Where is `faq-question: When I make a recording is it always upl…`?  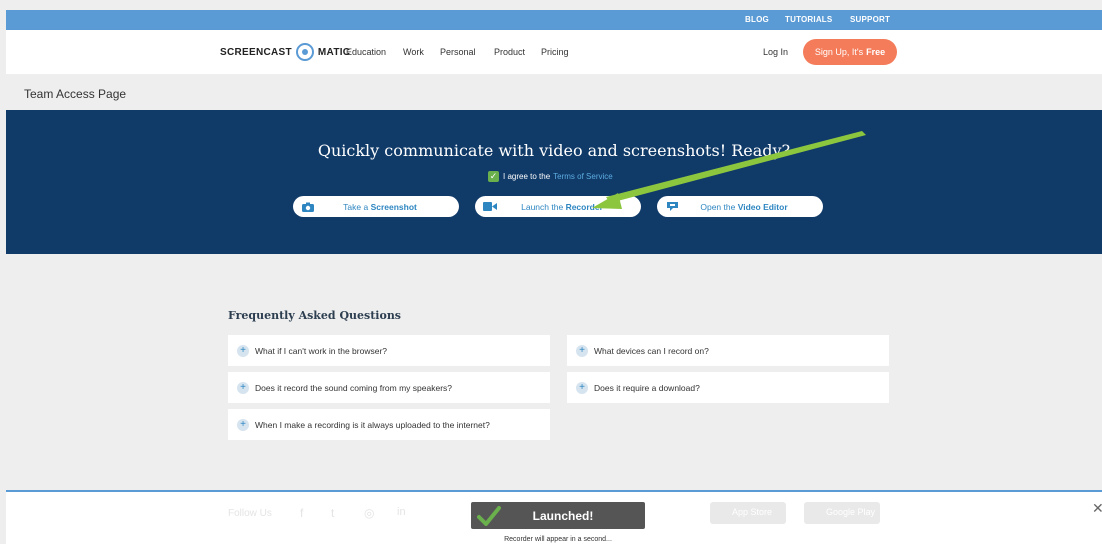 faq-question: When I make a recording is it always upl… is located at coordinates (372, 424).